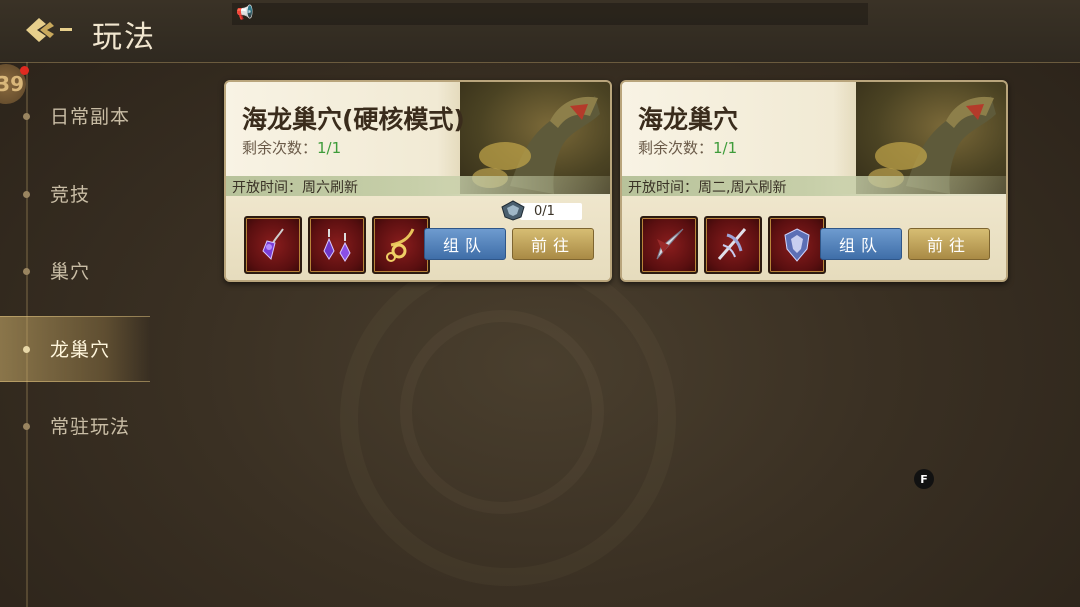 Image resolution: width=1080 pixels, height=607 pixels. What do you see at coordinates (814, 186) in the screenshot?
I see `open-time-bar: 开放时间：周二,周六刷新` at bounding box center [814, 186].